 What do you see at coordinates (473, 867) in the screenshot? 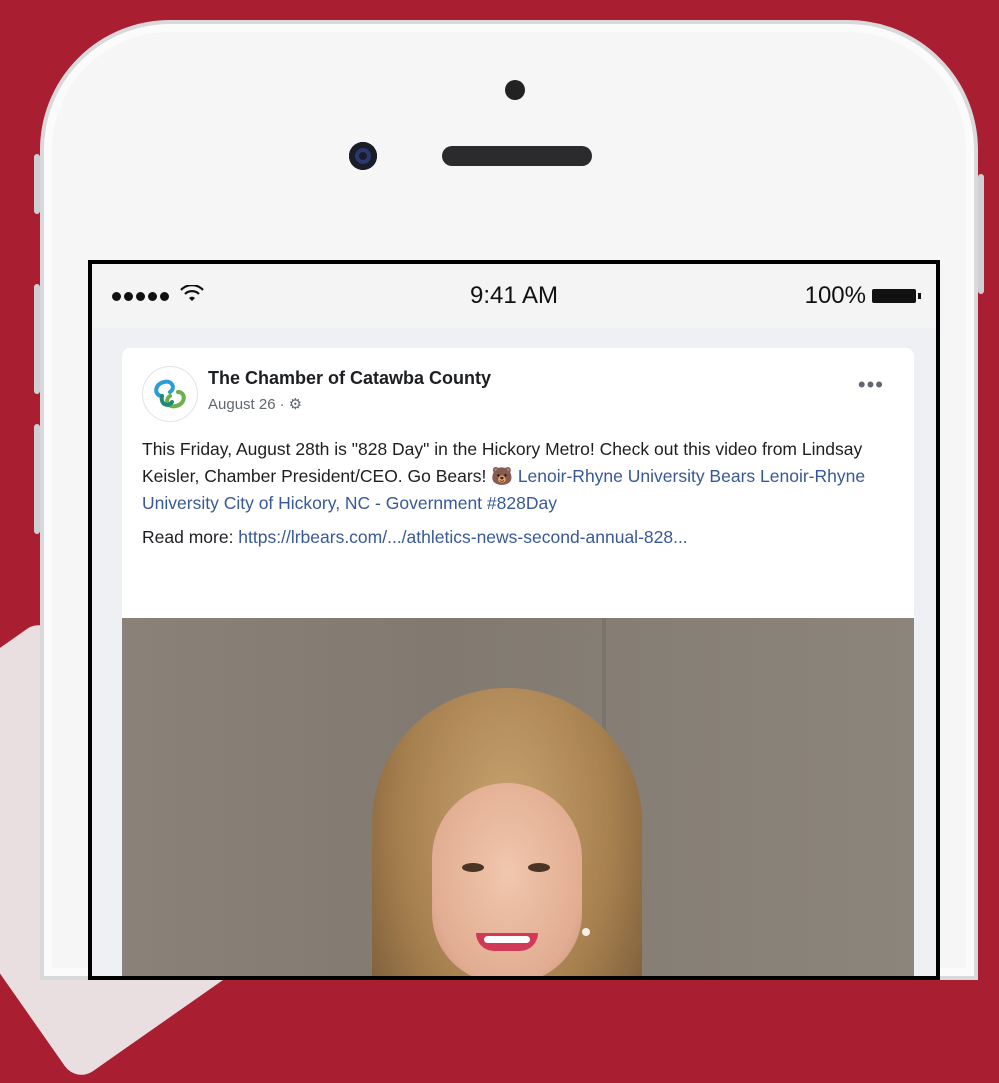
I see `person-eye-left` at bounding box center [473, 867].